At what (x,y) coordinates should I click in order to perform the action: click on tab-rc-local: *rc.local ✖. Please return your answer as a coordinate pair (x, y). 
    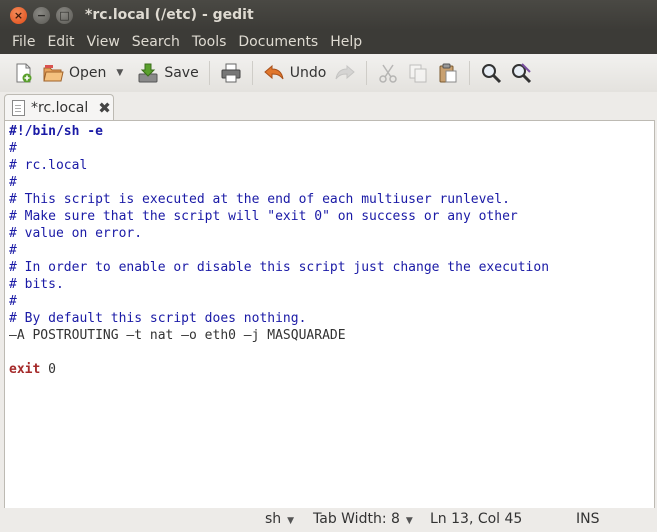
    Looking at the image, I should click on (59, 107).